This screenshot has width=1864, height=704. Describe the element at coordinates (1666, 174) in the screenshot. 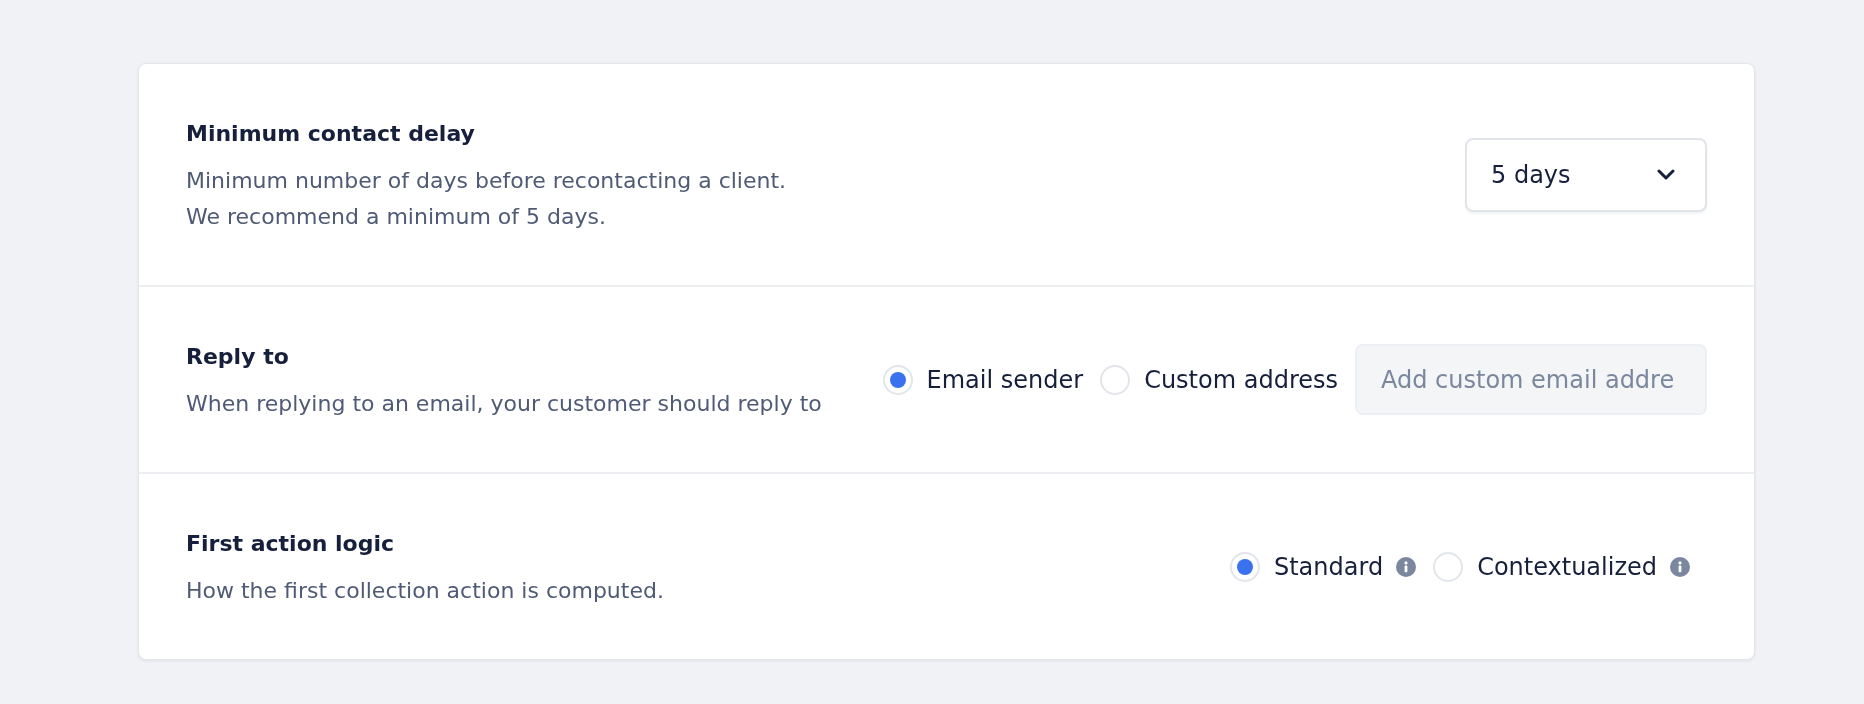

I see `chevron-down-icon` at that location.